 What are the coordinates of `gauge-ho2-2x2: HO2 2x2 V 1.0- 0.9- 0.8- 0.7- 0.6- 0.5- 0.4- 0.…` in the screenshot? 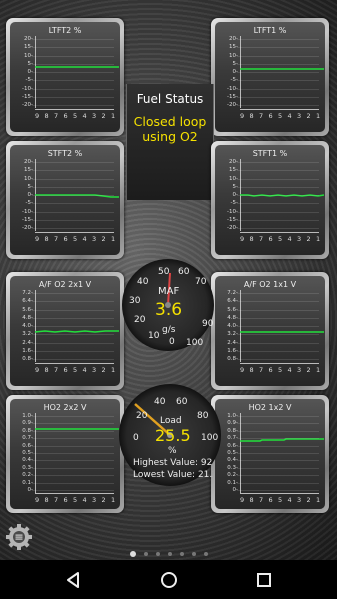 It's located at (65, 454).